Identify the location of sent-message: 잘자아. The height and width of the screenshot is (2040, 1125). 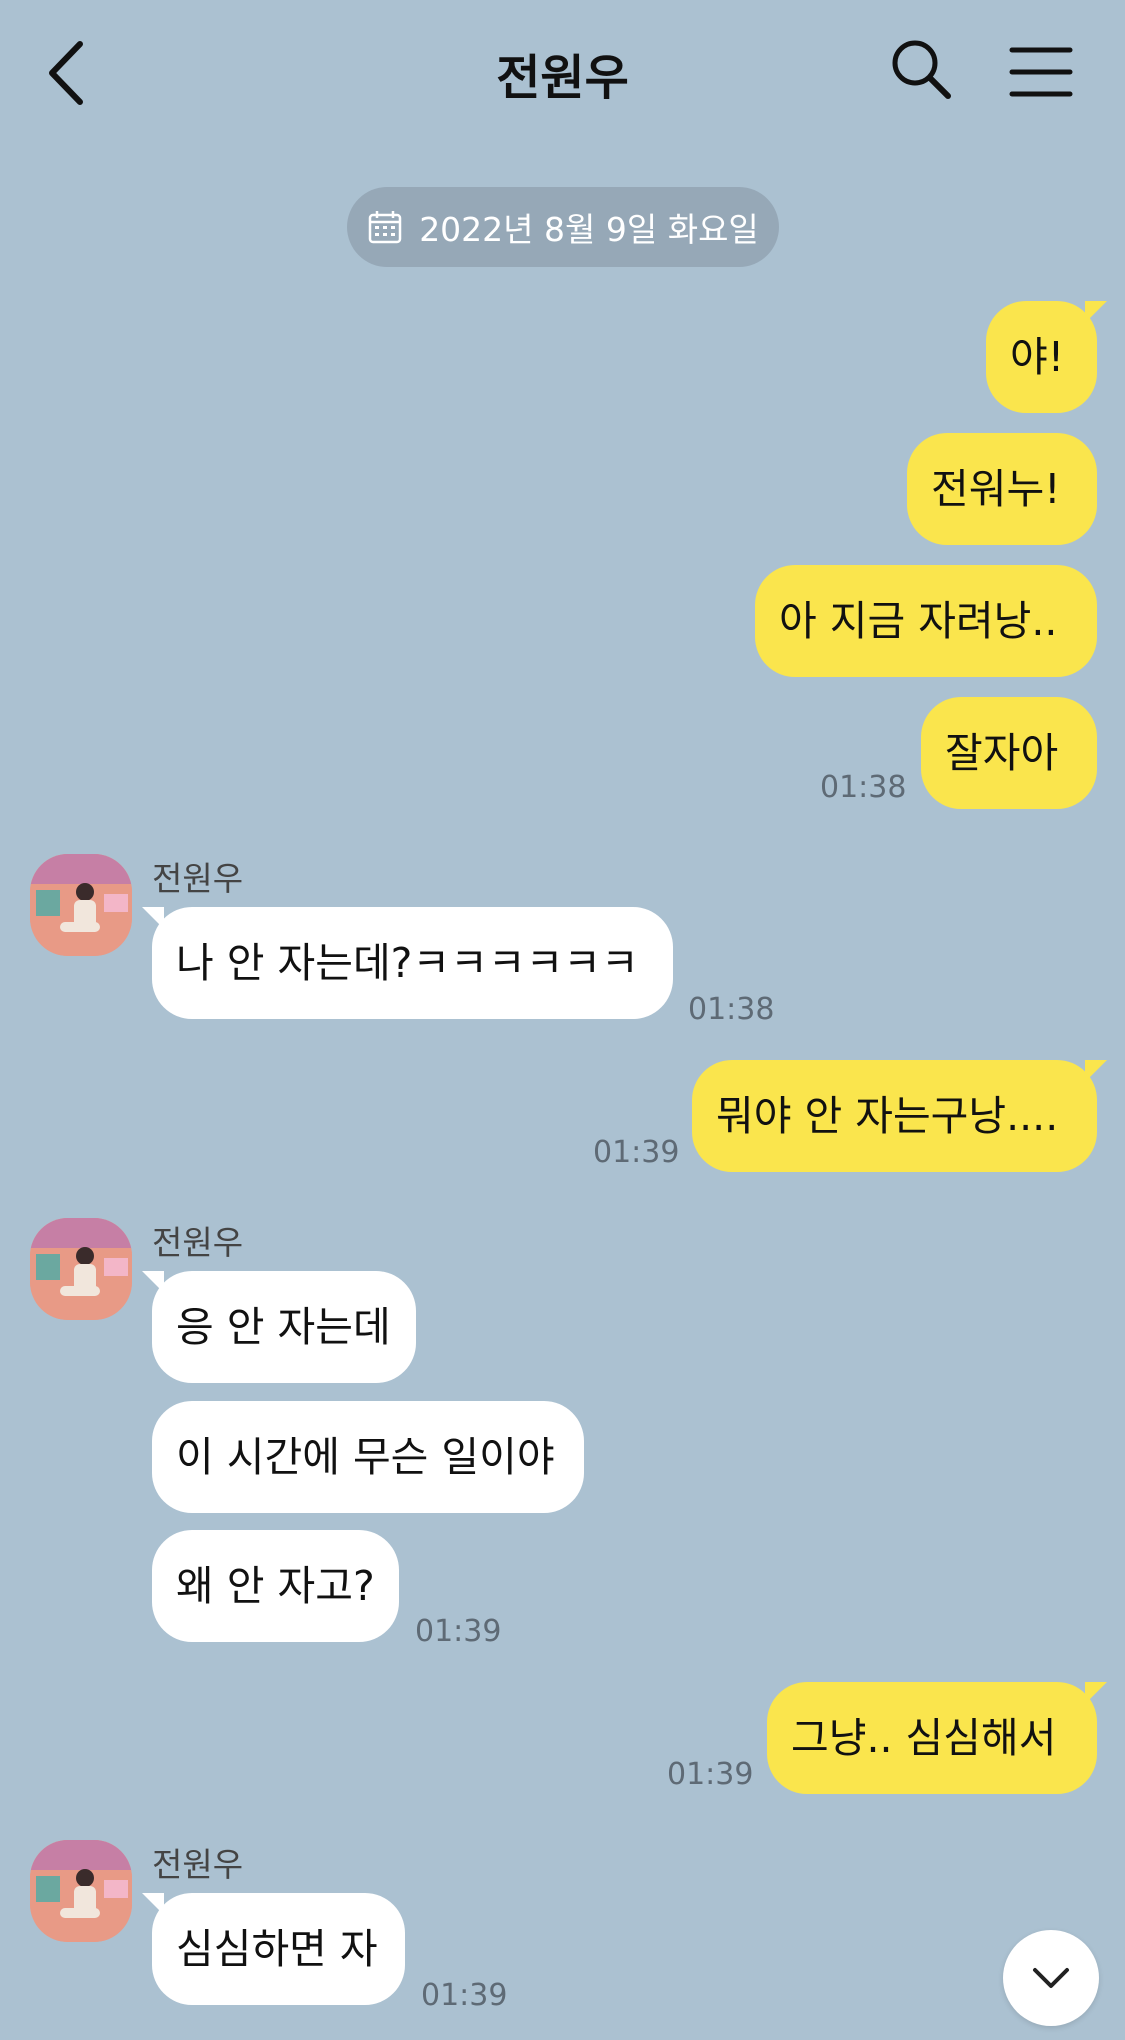
(1009, 753).